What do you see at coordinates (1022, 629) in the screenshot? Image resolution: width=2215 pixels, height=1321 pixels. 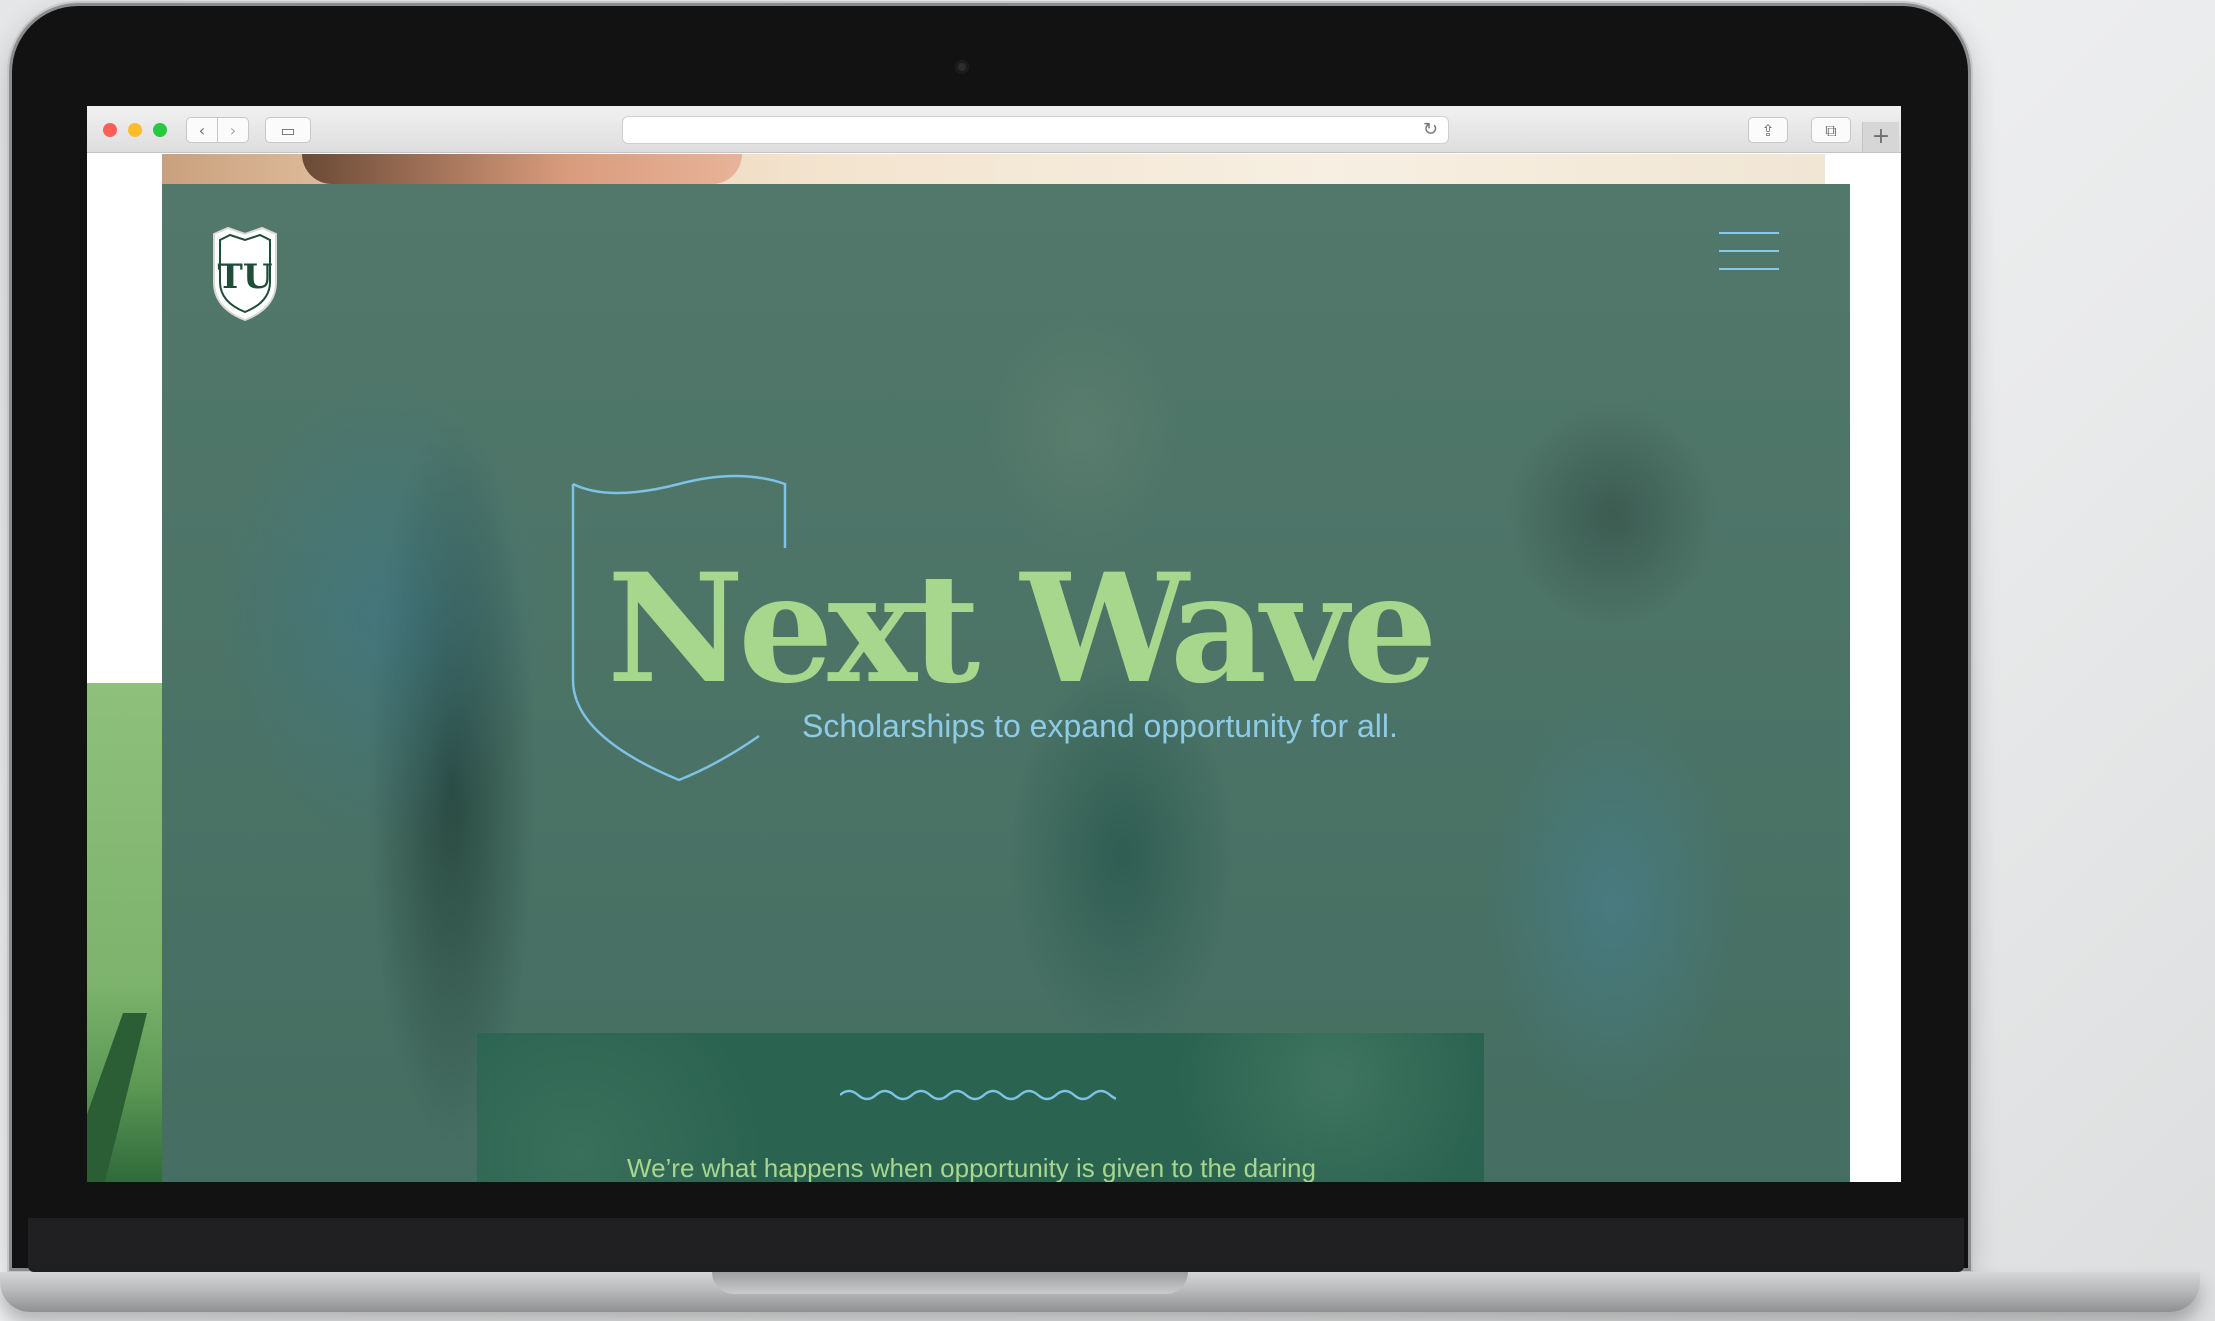 I see `hero-title: Next Wave` at bounding box center [1022, 629].